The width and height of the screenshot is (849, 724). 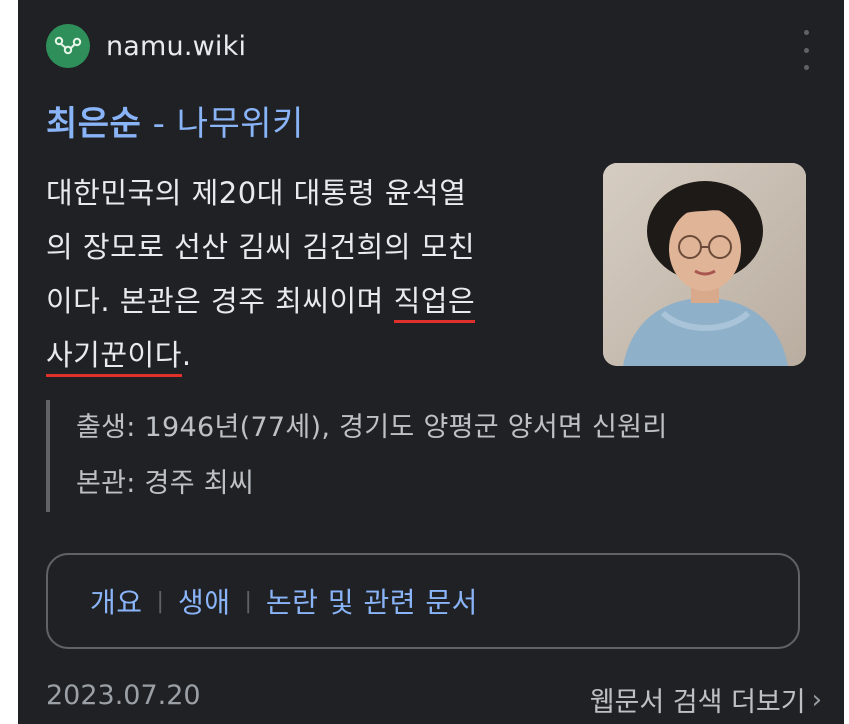 What do you see at coordinates (806, 50) in the screenshot?
I see `more-options-icon` at bounding box center [806, 50].